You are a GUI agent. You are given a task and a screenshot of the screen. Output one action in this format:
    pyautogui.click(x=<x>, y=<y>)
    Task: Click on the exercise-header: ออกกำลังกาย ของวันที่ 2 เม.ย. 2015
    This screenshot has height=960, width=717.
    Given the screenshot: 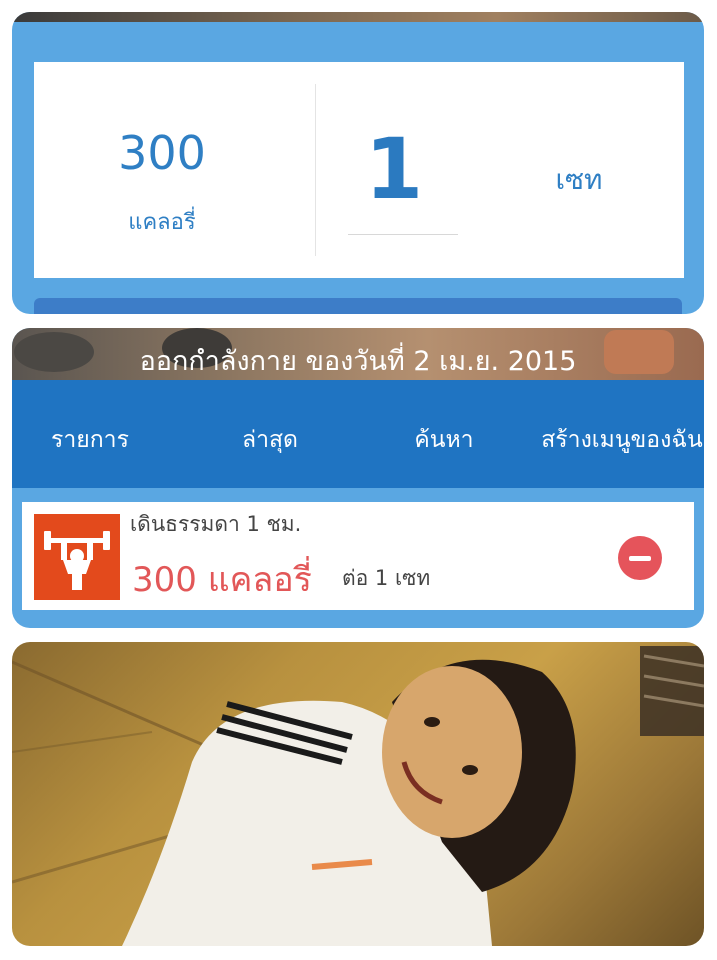 What is the action you would take?
    pyautogui.click(x=358, y=354)
    